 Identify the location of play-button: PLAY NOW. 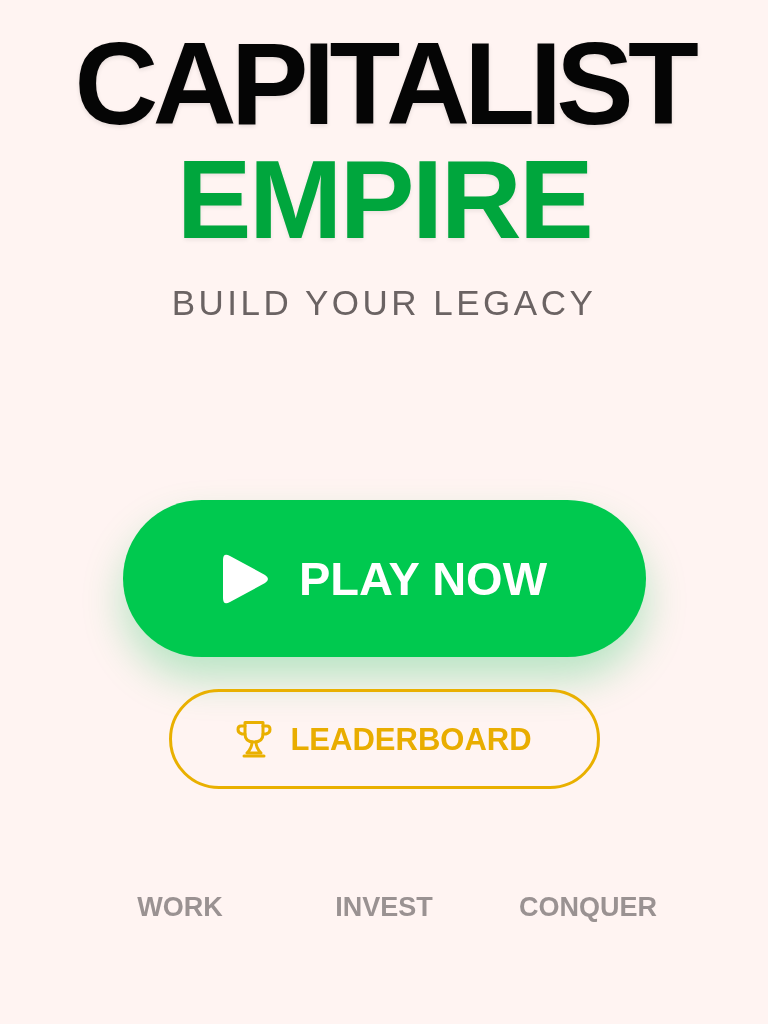
(384, 578).